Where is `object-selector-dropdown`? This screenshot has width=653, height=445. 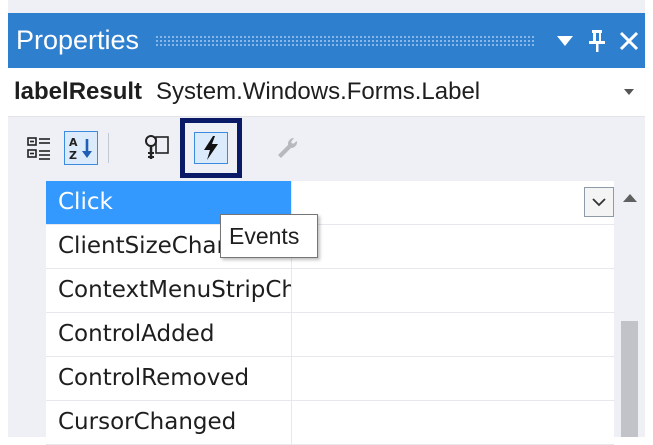
object-selector-dropdown is located at coordinates (629, 92).